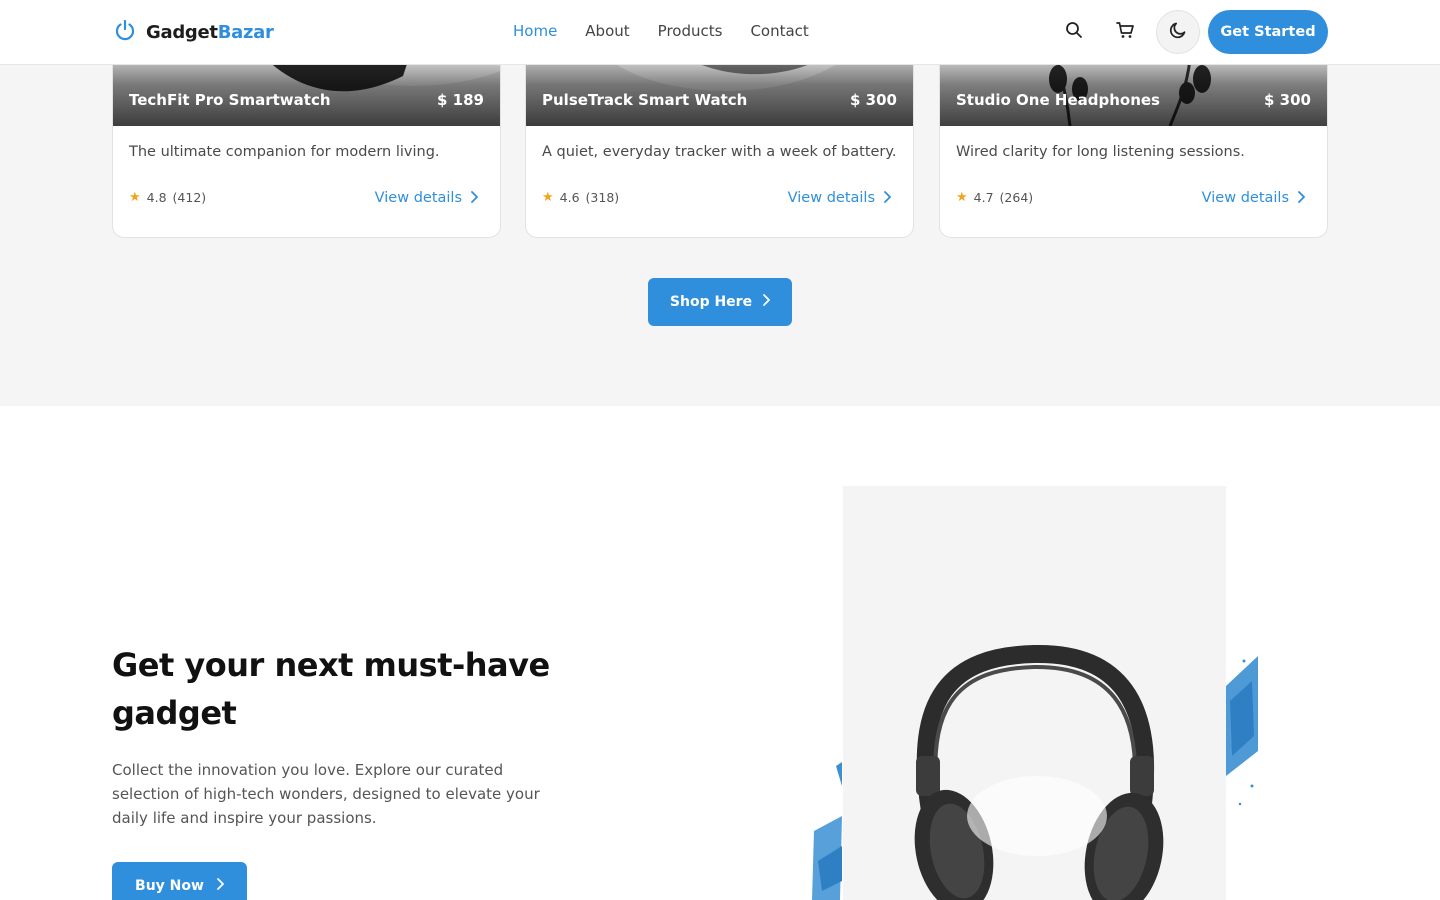 Image resolution: width=1440 pixels, height=900 pixels. Describe the element at coordinates (779, 31) in the screenshot. I see `nav-contact: Contact` at that location.